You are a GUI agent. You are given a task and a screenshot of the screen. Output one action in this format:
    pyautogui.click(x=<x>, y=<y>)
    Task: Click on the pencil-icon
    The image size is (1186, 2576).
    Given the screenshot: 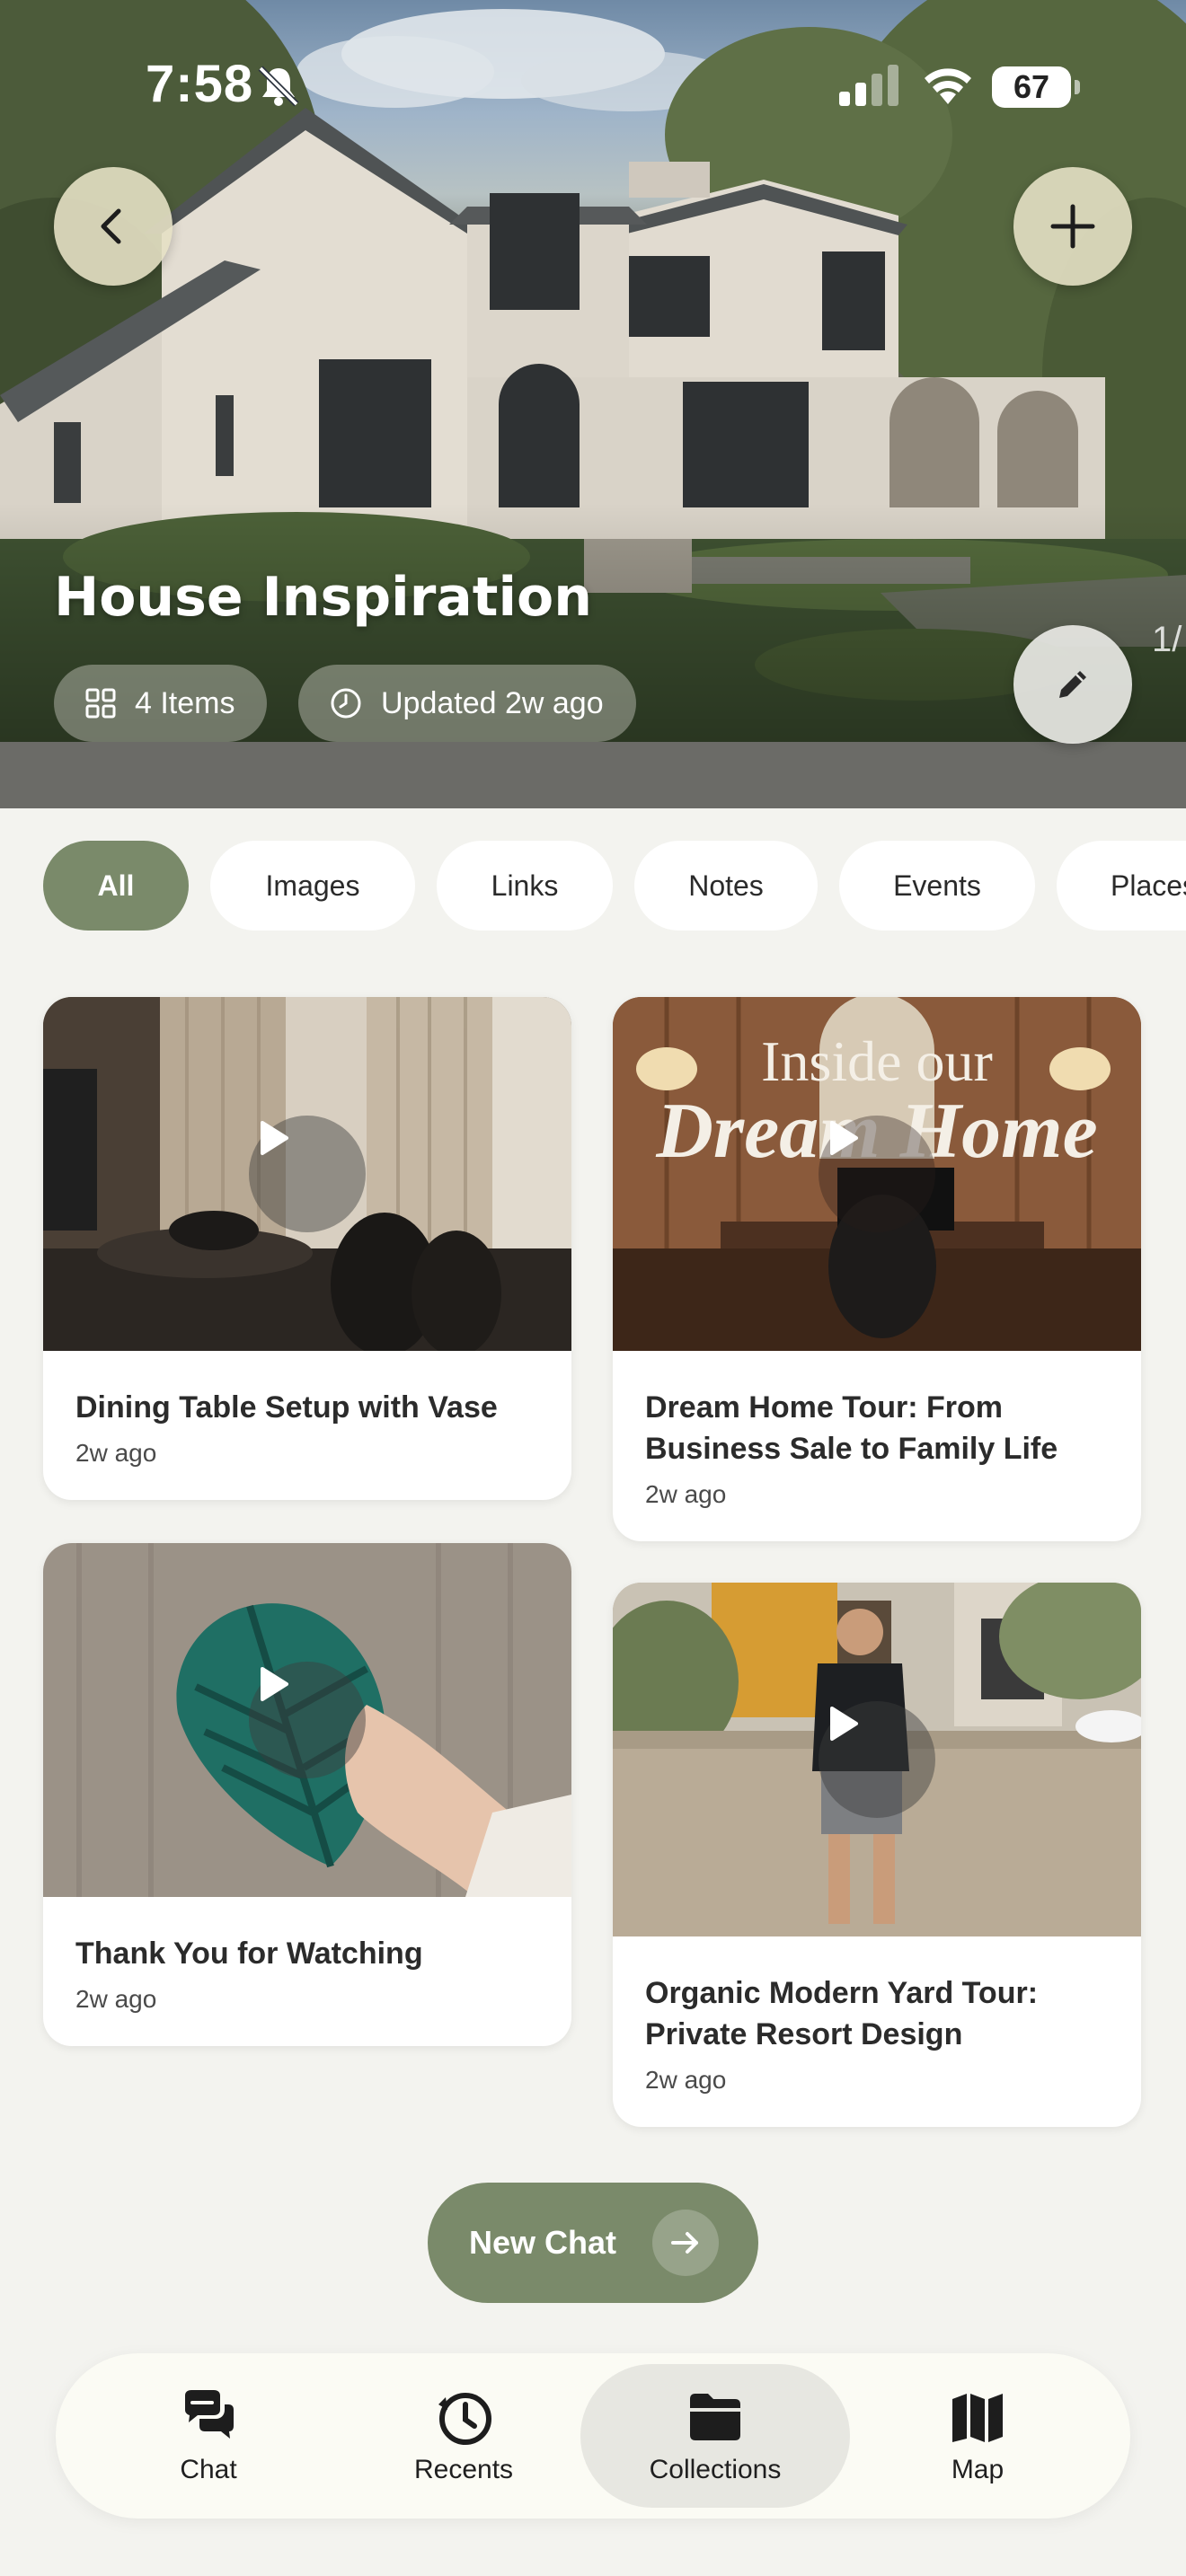 What is the action you would take?
    pyautogui.click(x=1072, y=684)
    